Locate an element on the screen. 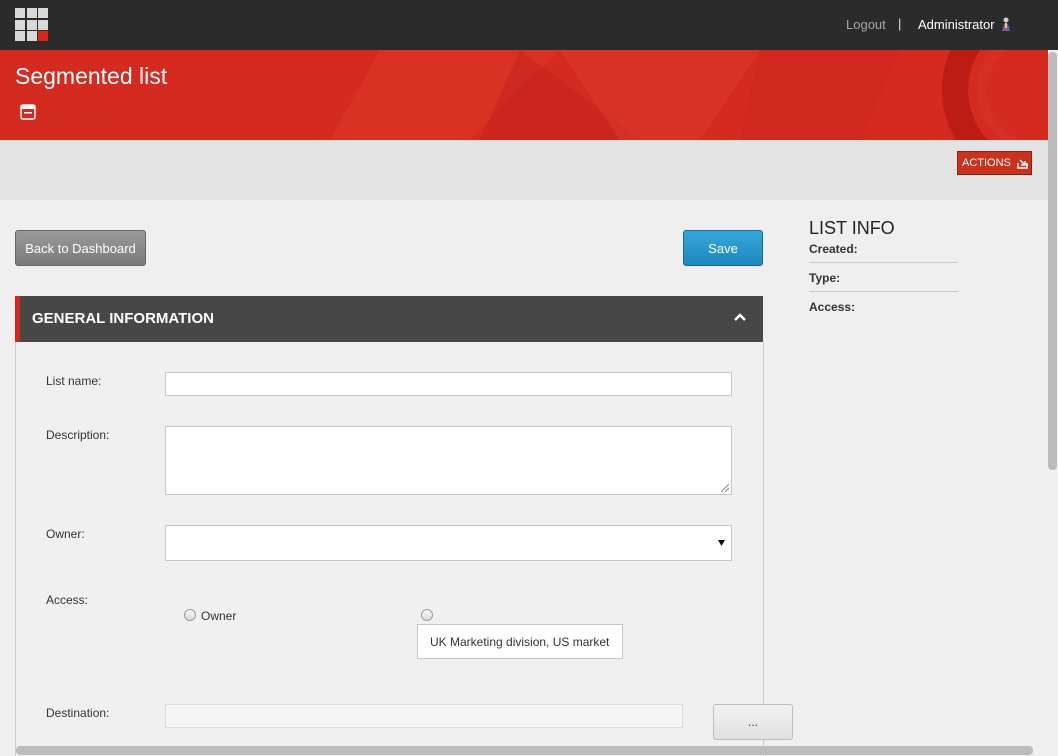  panel-title: GENERAL INFORMATION is located at coordinates (123, 318).